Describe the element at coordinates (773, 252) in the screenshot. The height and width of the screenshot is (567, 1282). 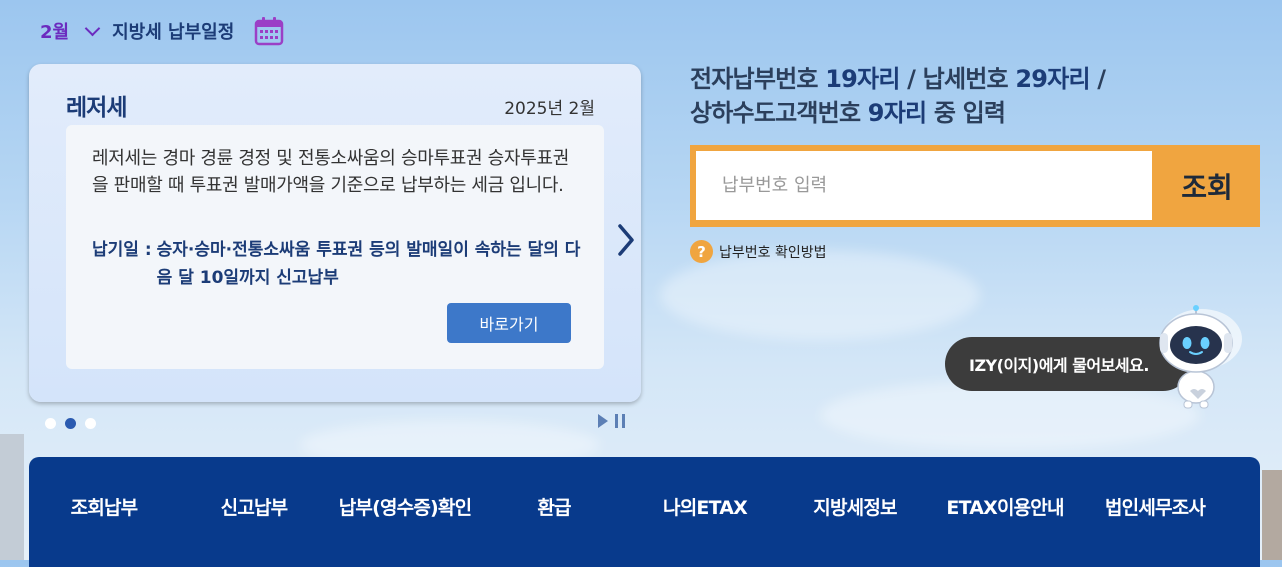
I see `help-link-text: 납부번호 확인방법` at that location.